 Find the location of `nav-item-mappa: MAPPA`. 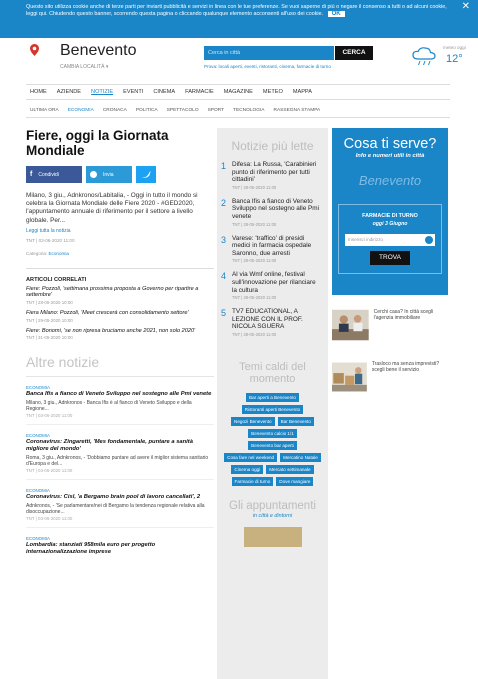

nav-item-mappa: MAPPA is located at coordinates (302, 92).